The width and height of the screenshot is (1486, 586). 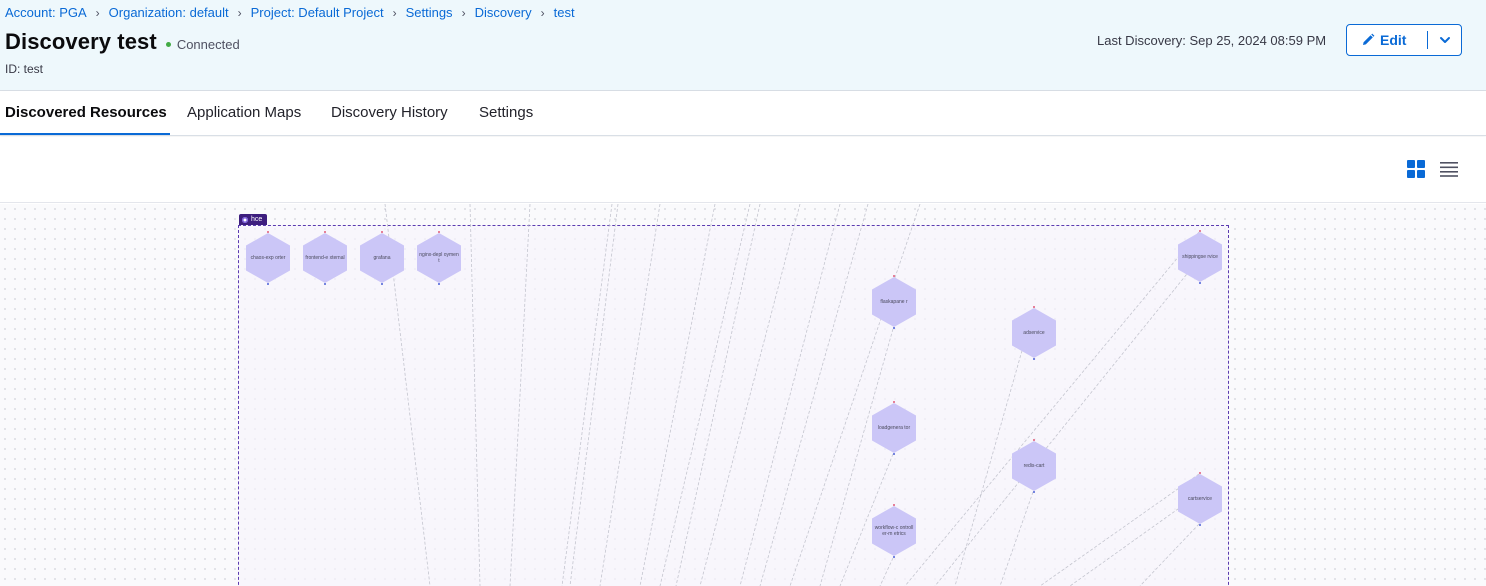 What do you see at coordinates (506, 113) in the screenshot?
I see `tab-settings: Settings` at bounding box center [506, 113].